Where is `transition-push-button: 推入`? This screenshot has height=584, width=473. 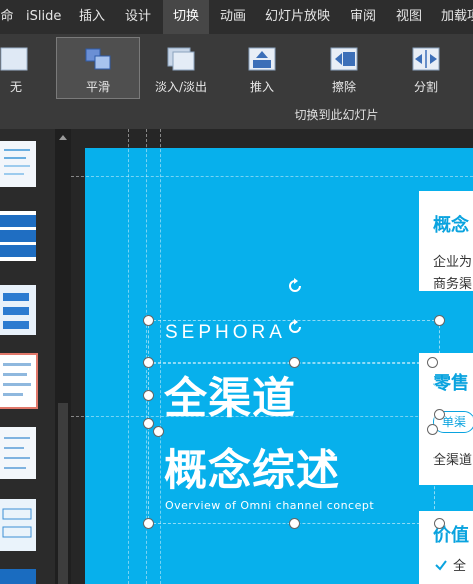
transition-push-button: 推入 is located at coordinates (262, 68).